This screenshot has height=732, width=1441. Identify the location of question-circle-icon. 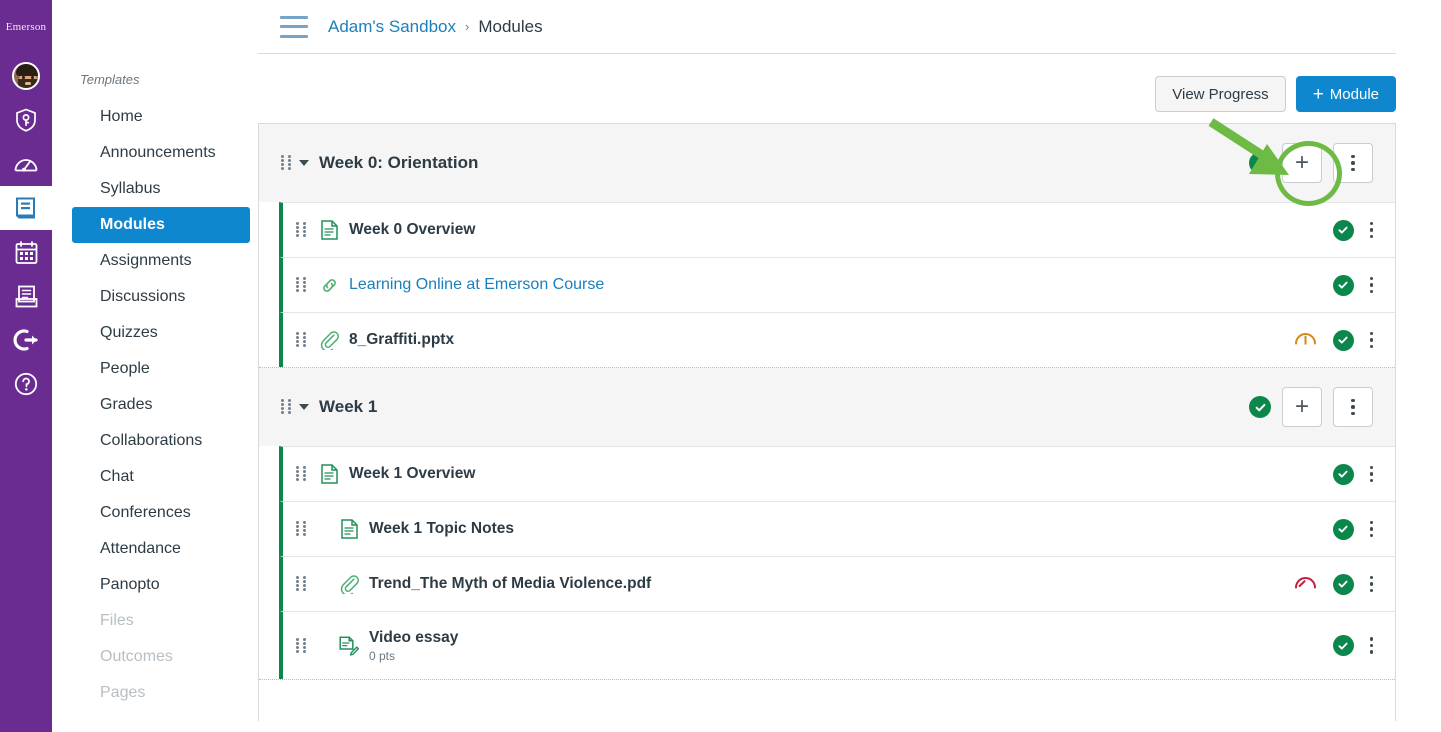
(26, 384).